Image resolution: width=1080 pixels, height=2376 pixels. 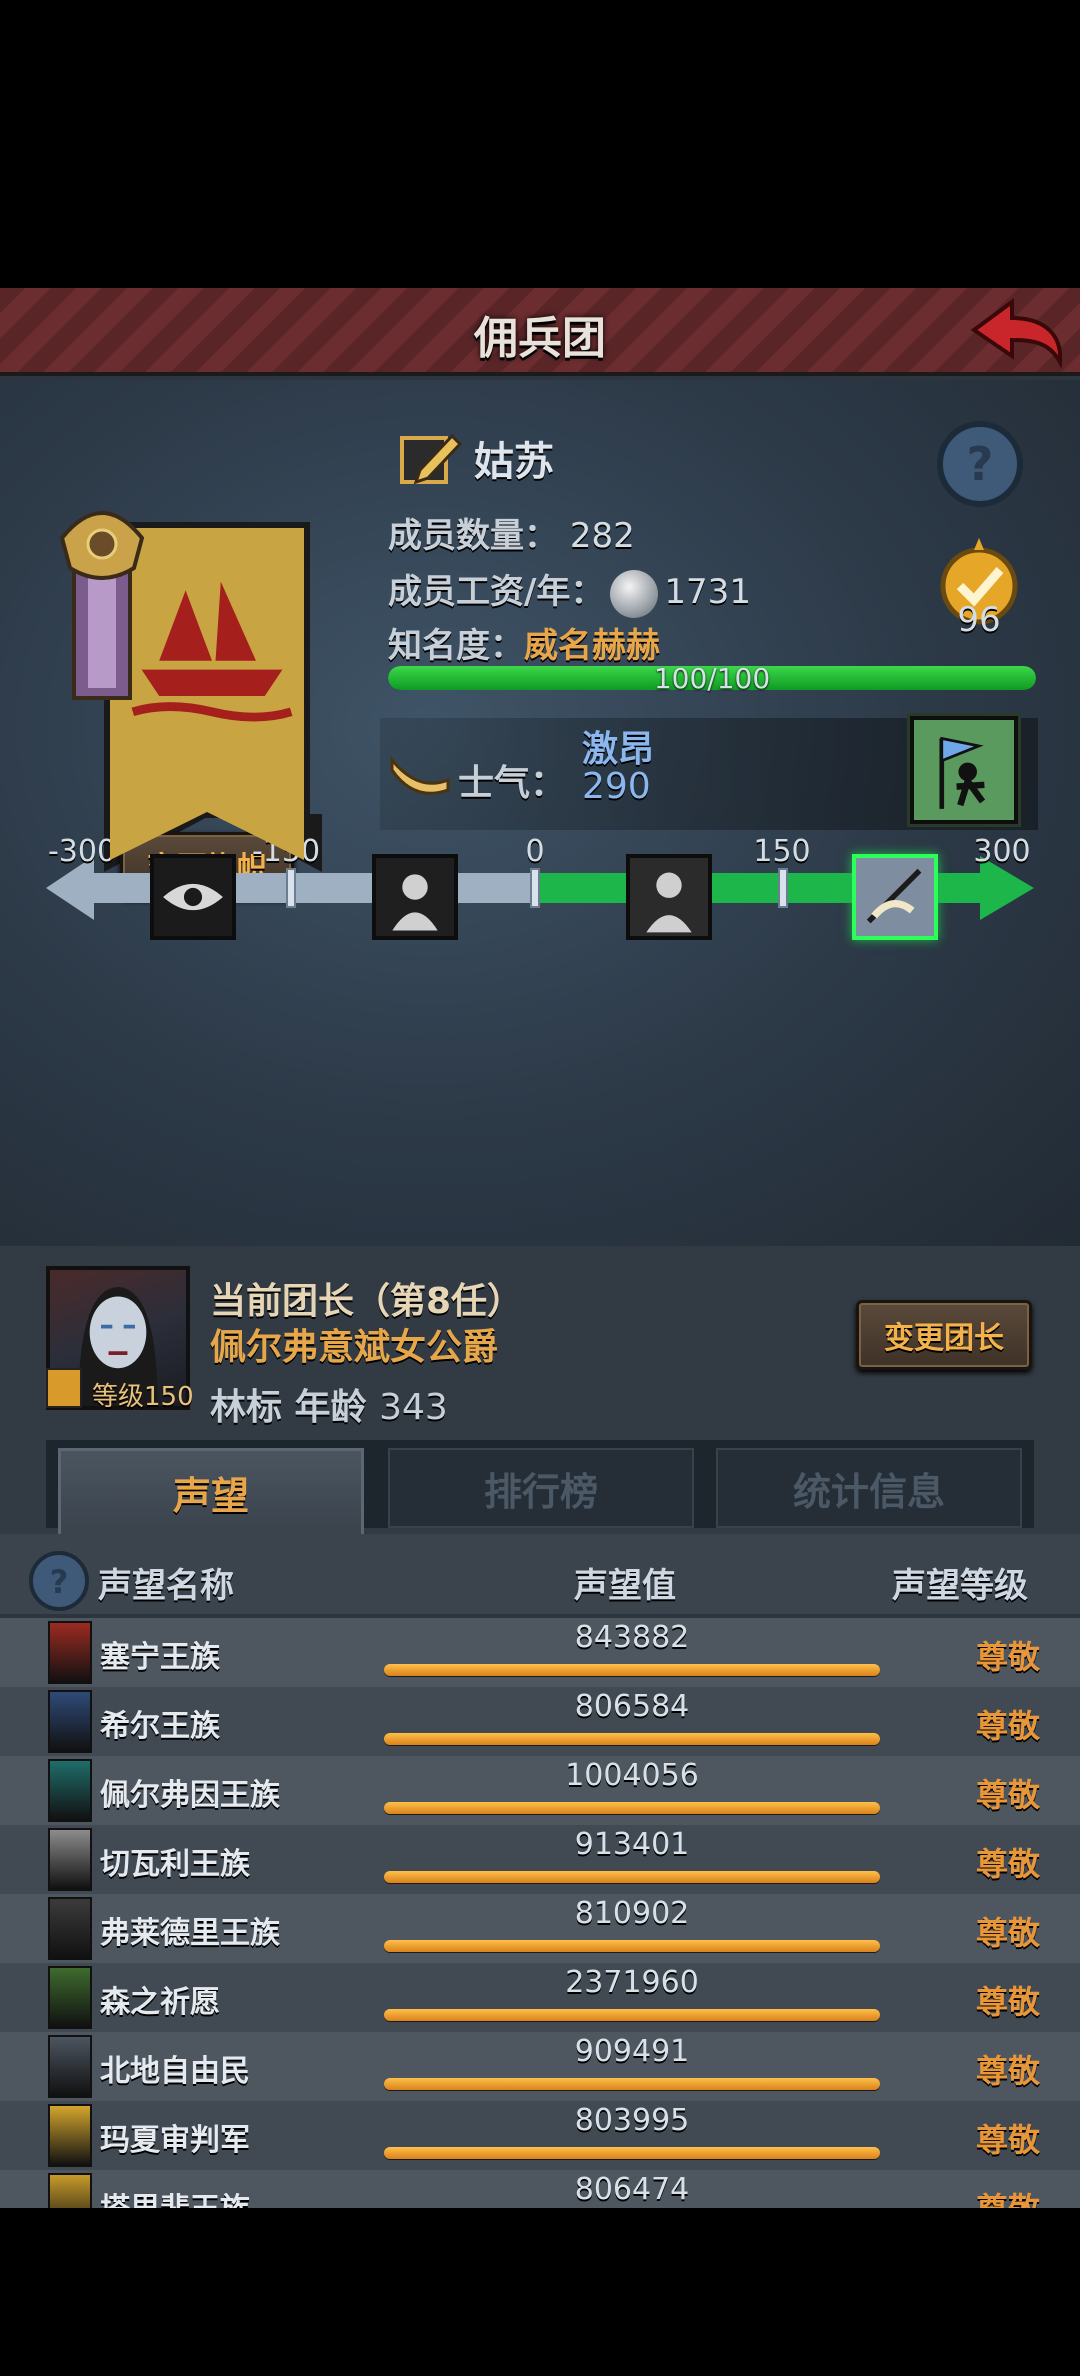 I want to click on faction-name: 塔里裴王族, so click(x=175, y=2196).